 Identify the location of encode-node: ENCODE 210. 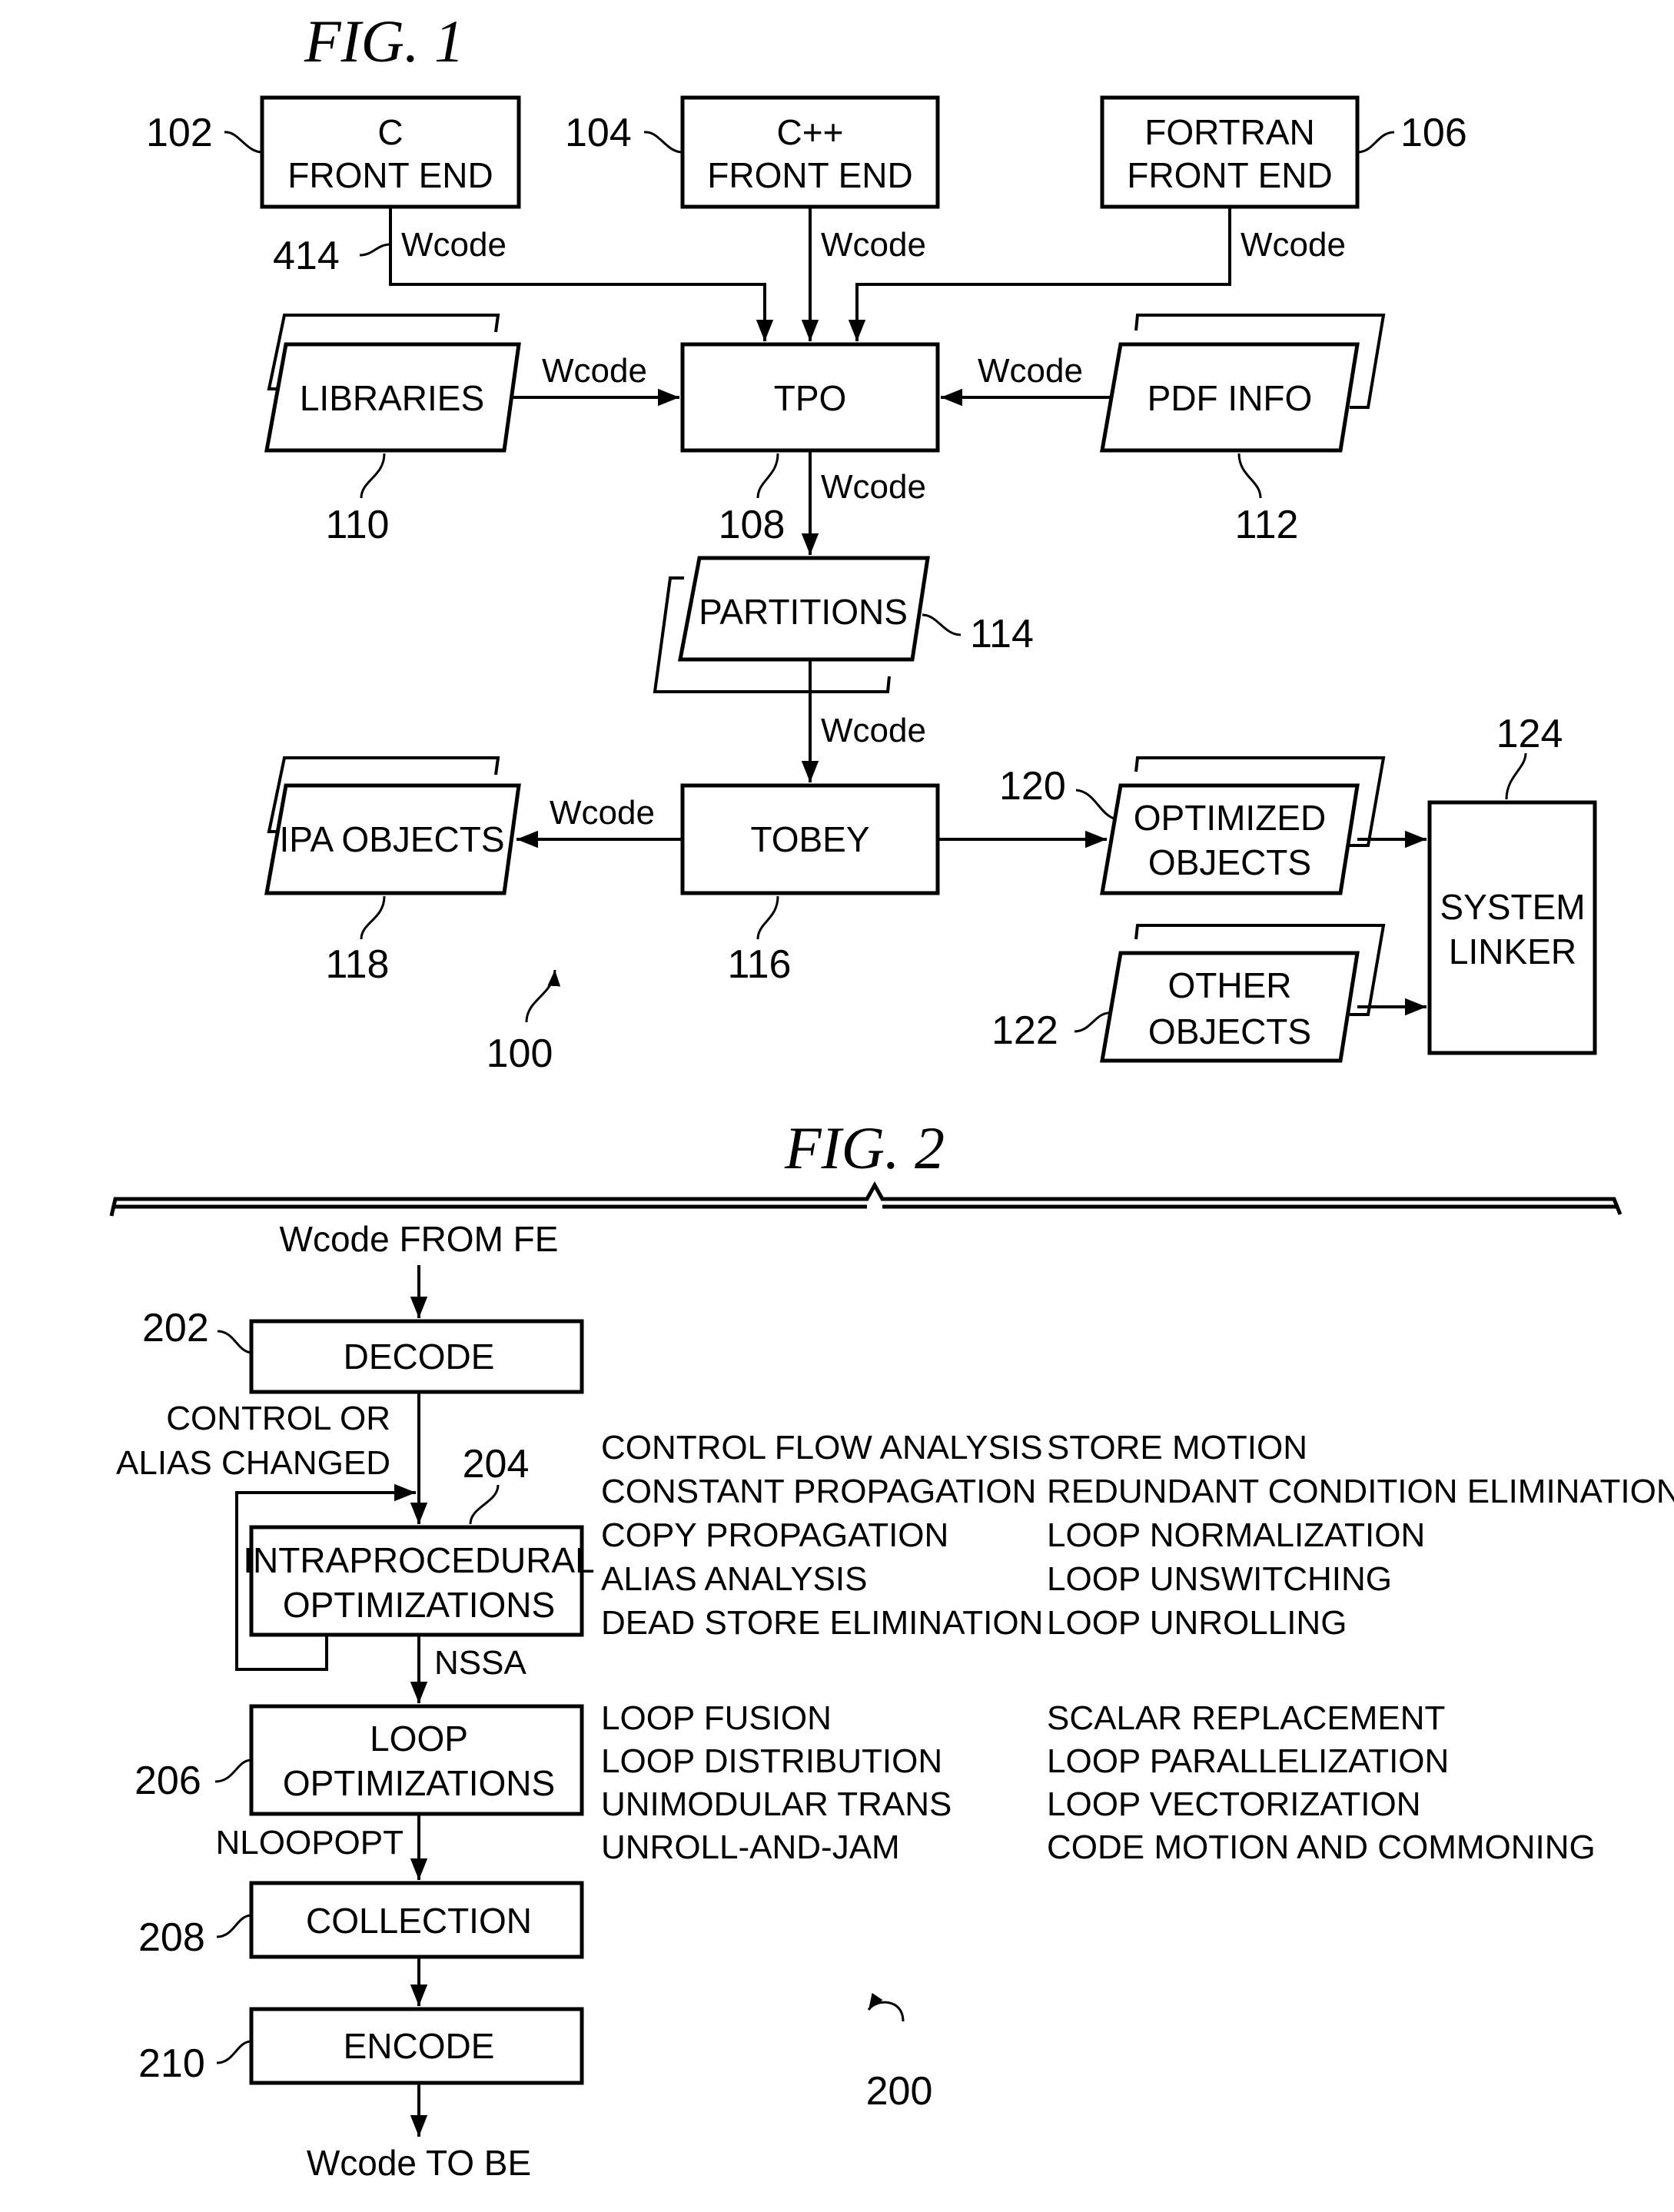
(361, 2046).